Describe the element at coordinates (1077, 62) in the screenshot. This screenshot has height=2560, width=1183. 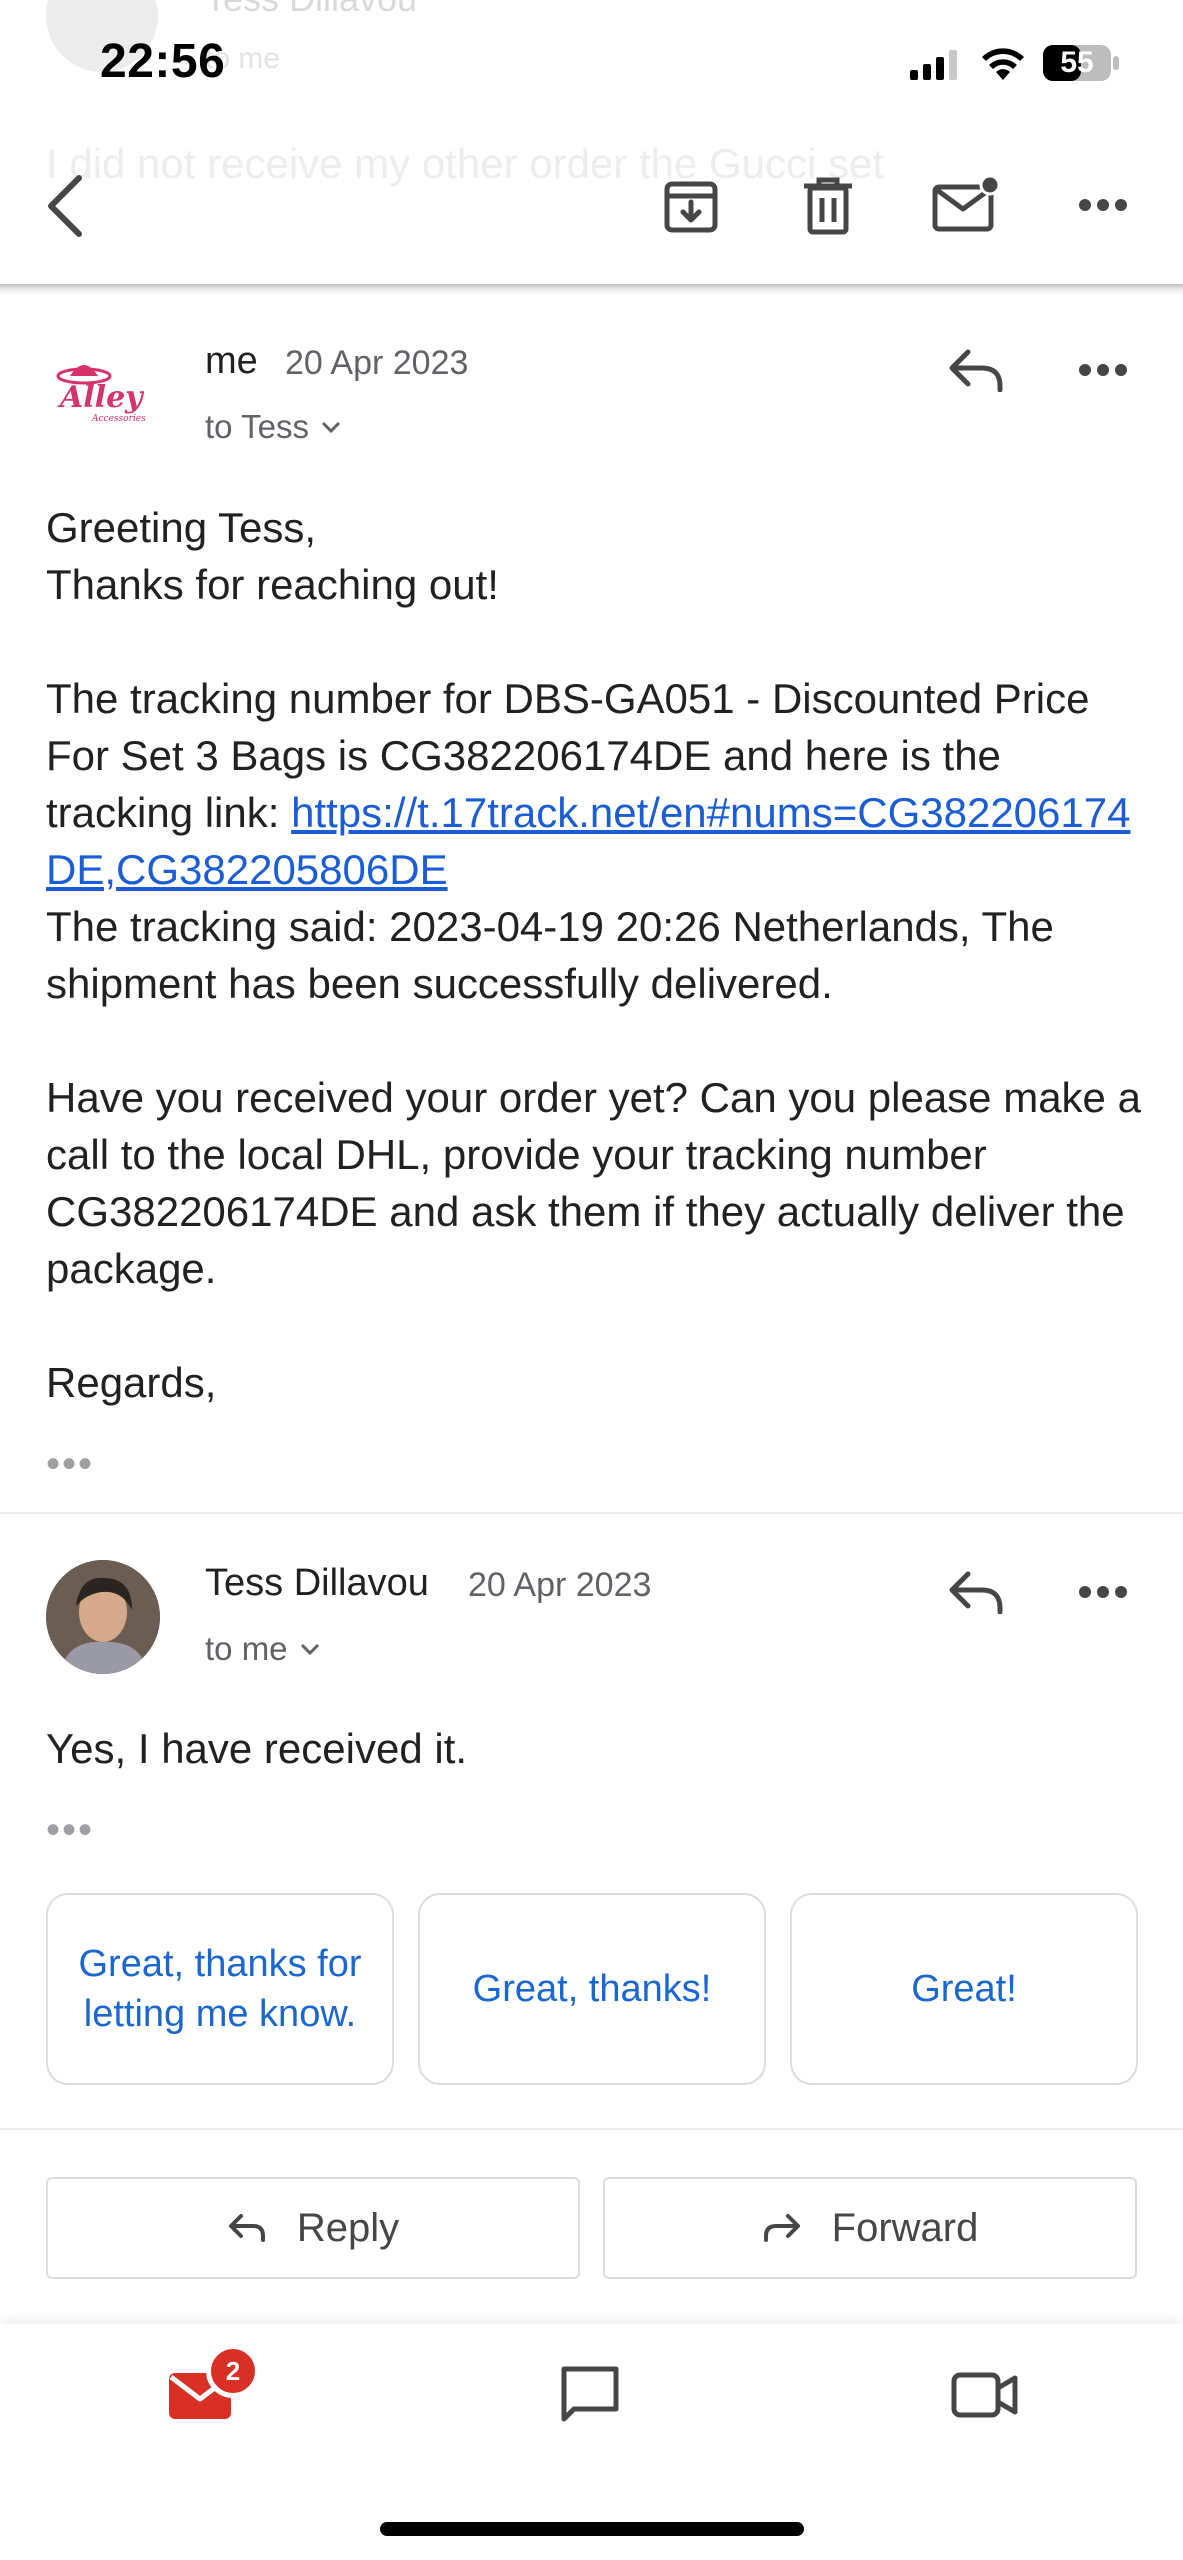
I see `battery-percentage: 55` at that location.